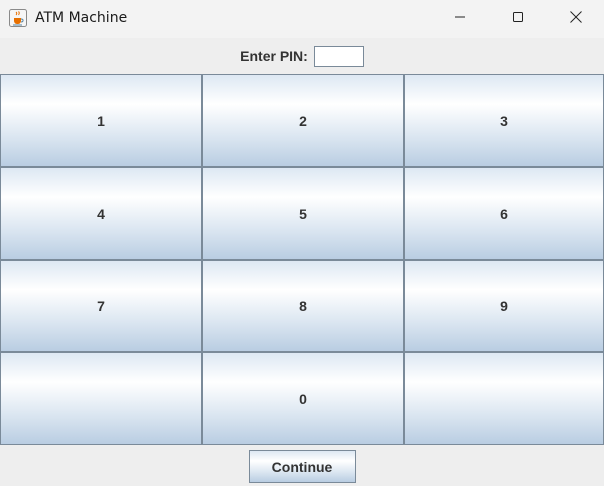 The image size is (604, 486). I want to click on key-9: 9, so click(504, 306).